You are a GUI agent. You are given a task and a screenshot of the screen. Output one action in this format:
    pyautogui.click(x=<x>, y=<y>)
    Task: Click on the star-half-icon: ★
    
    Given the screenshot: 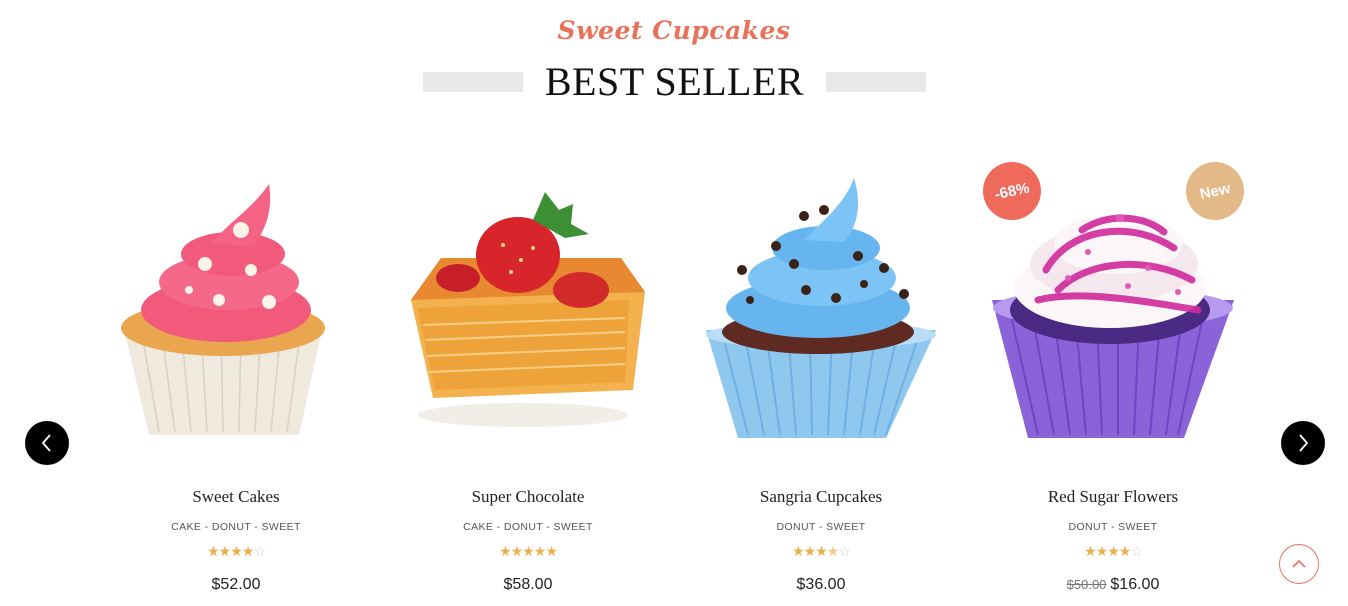 What is the action you would take?
    pyautogui.click(x=833, y=551)
    